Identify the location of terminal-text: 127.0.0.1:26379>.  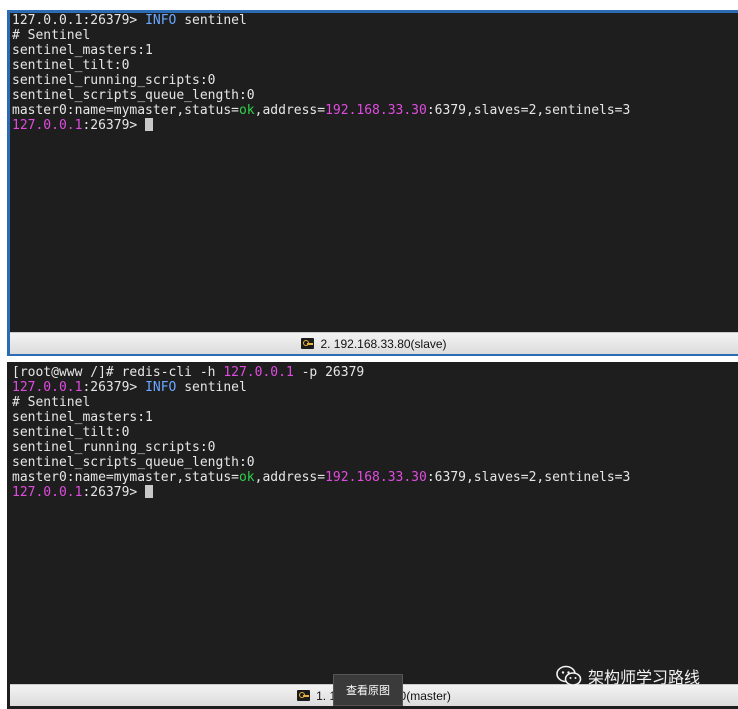
(79, 20).